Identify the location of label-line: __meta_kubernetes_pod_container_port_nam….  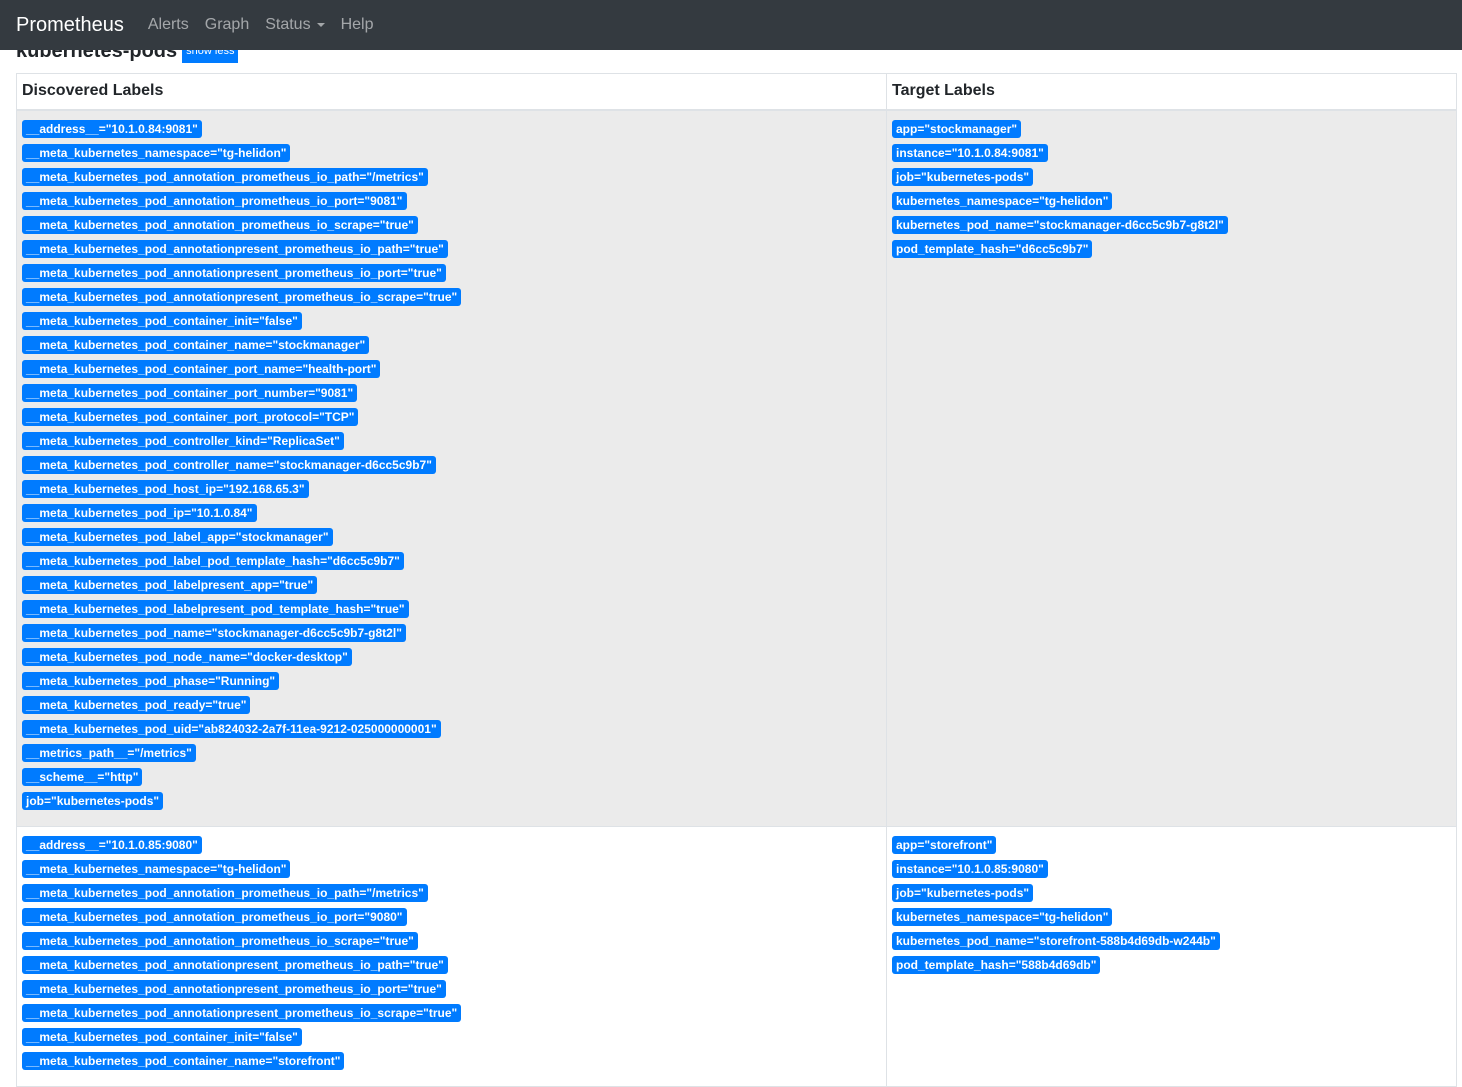
(451, 371).